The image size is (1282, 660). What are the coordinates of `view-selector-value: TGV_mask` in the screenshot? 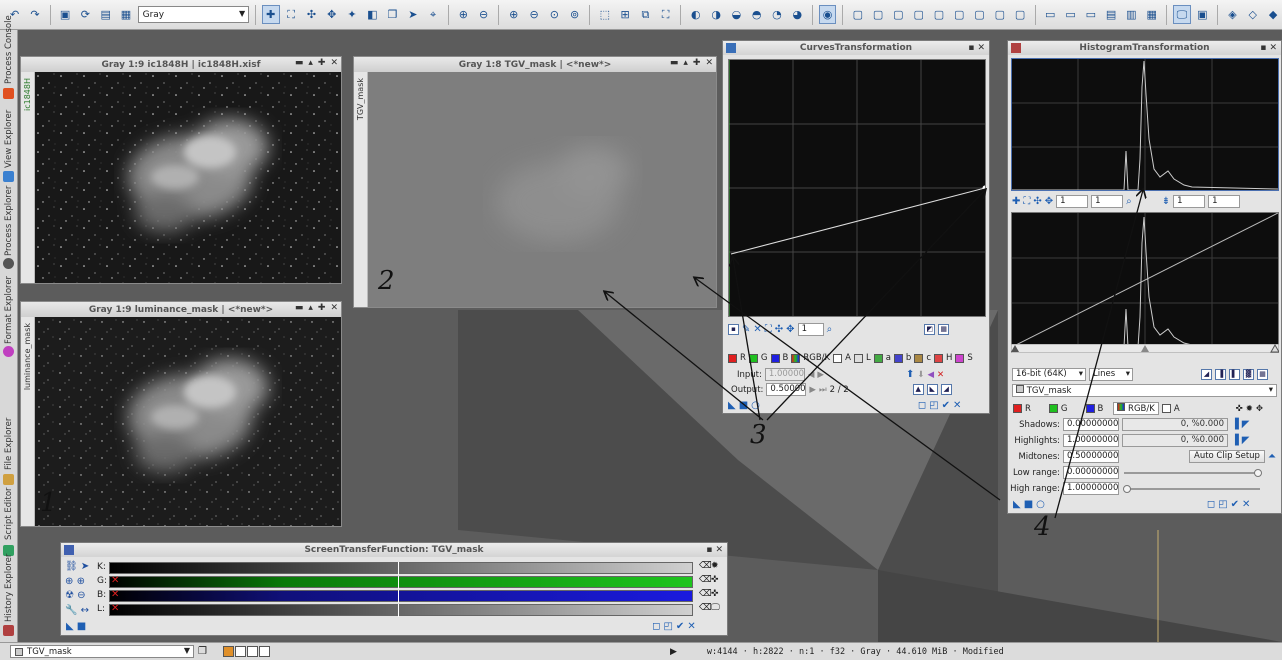 It's located at (49, 651).